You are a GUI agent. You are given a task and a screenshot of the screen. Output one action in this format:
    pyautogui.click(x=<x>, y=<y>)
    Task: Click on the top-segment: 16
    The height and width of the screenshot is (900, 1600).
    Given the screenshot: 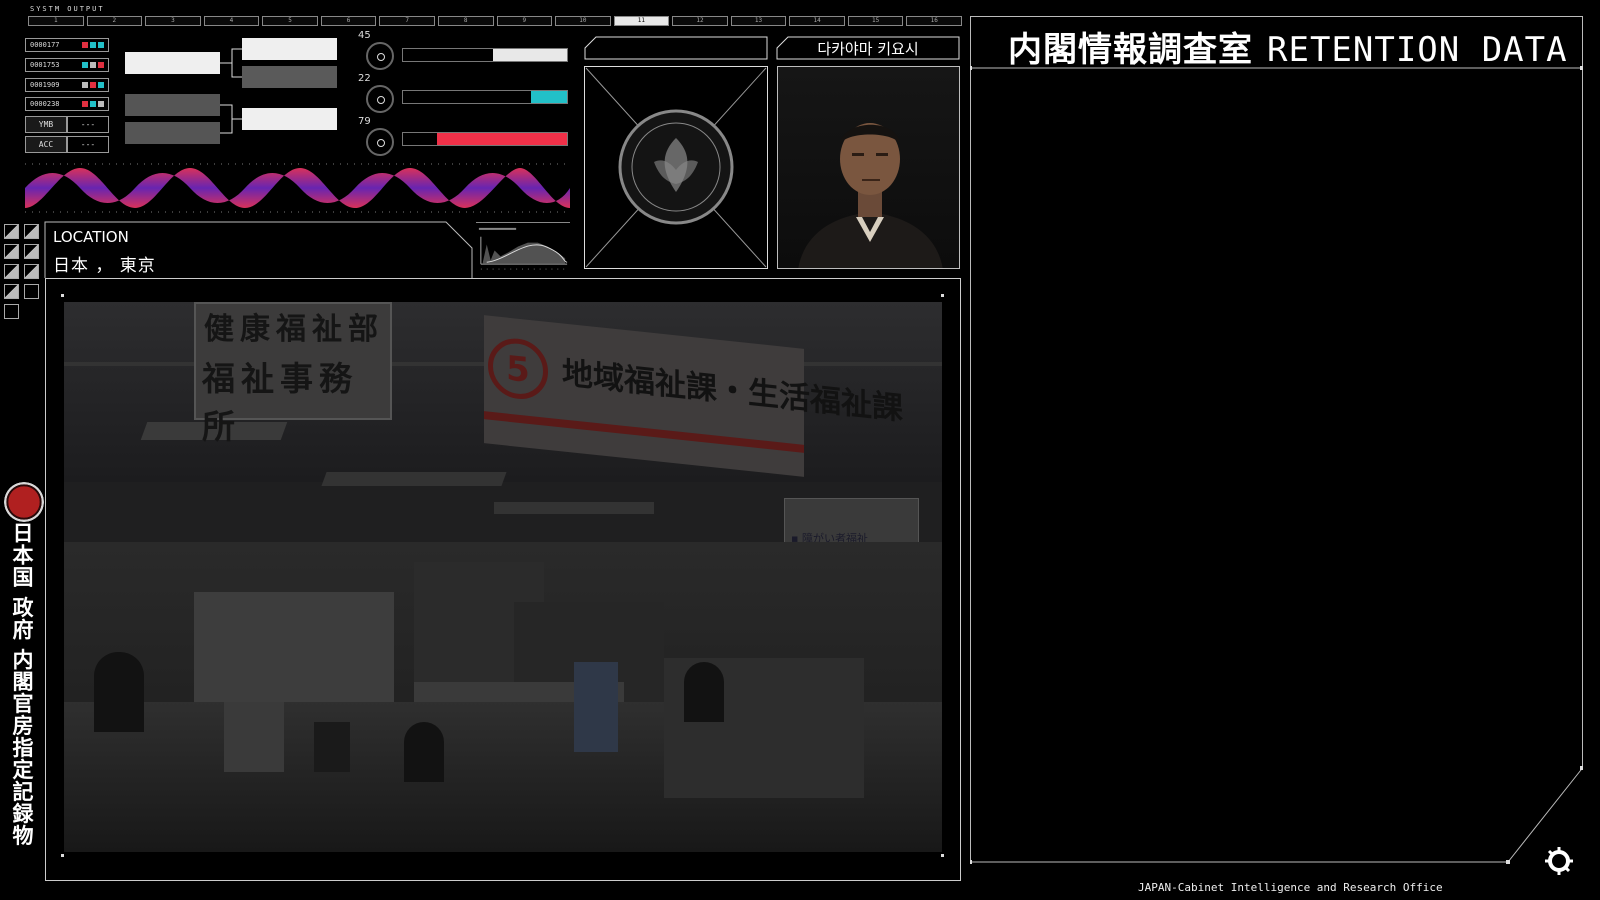 What is the action you would take?
    pyautogui.click(x=934, y=21)
    